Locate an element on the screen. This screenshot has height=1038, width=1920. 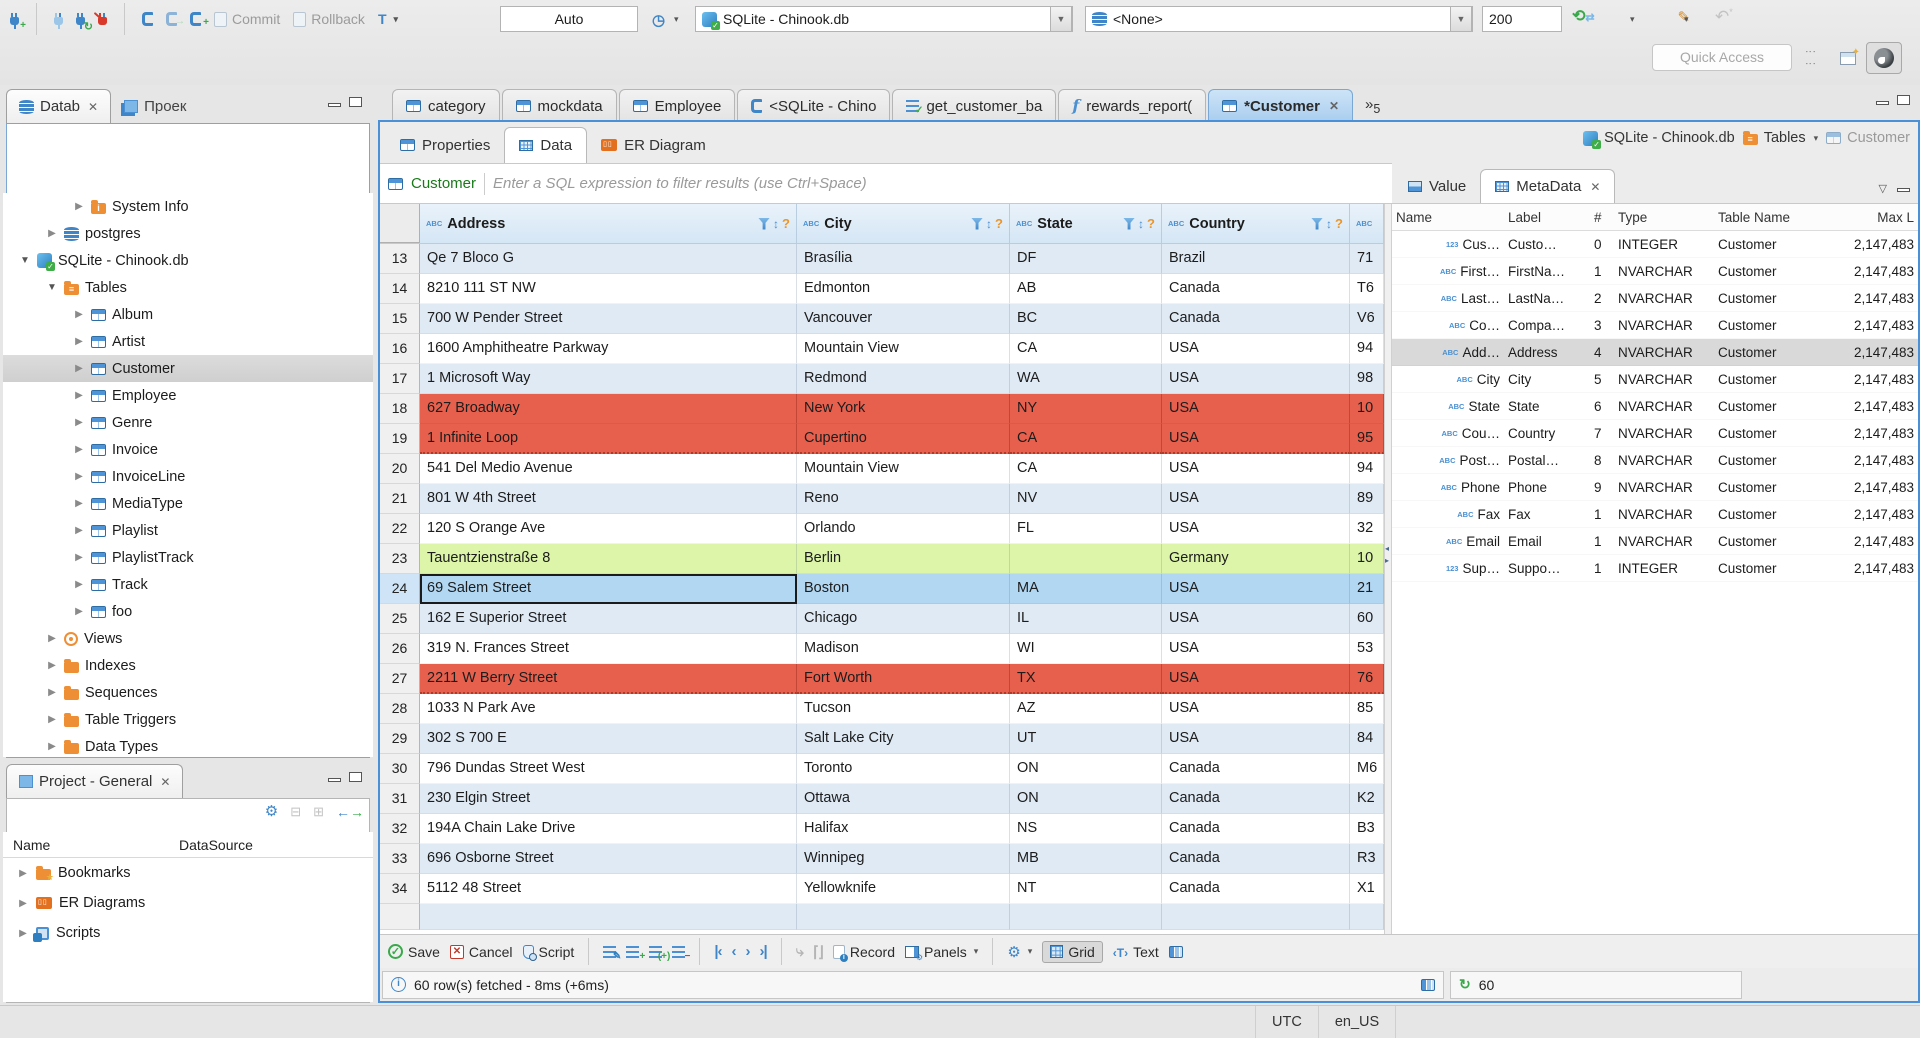
rollback-button: Rollback is located at coordinates (329, 19).